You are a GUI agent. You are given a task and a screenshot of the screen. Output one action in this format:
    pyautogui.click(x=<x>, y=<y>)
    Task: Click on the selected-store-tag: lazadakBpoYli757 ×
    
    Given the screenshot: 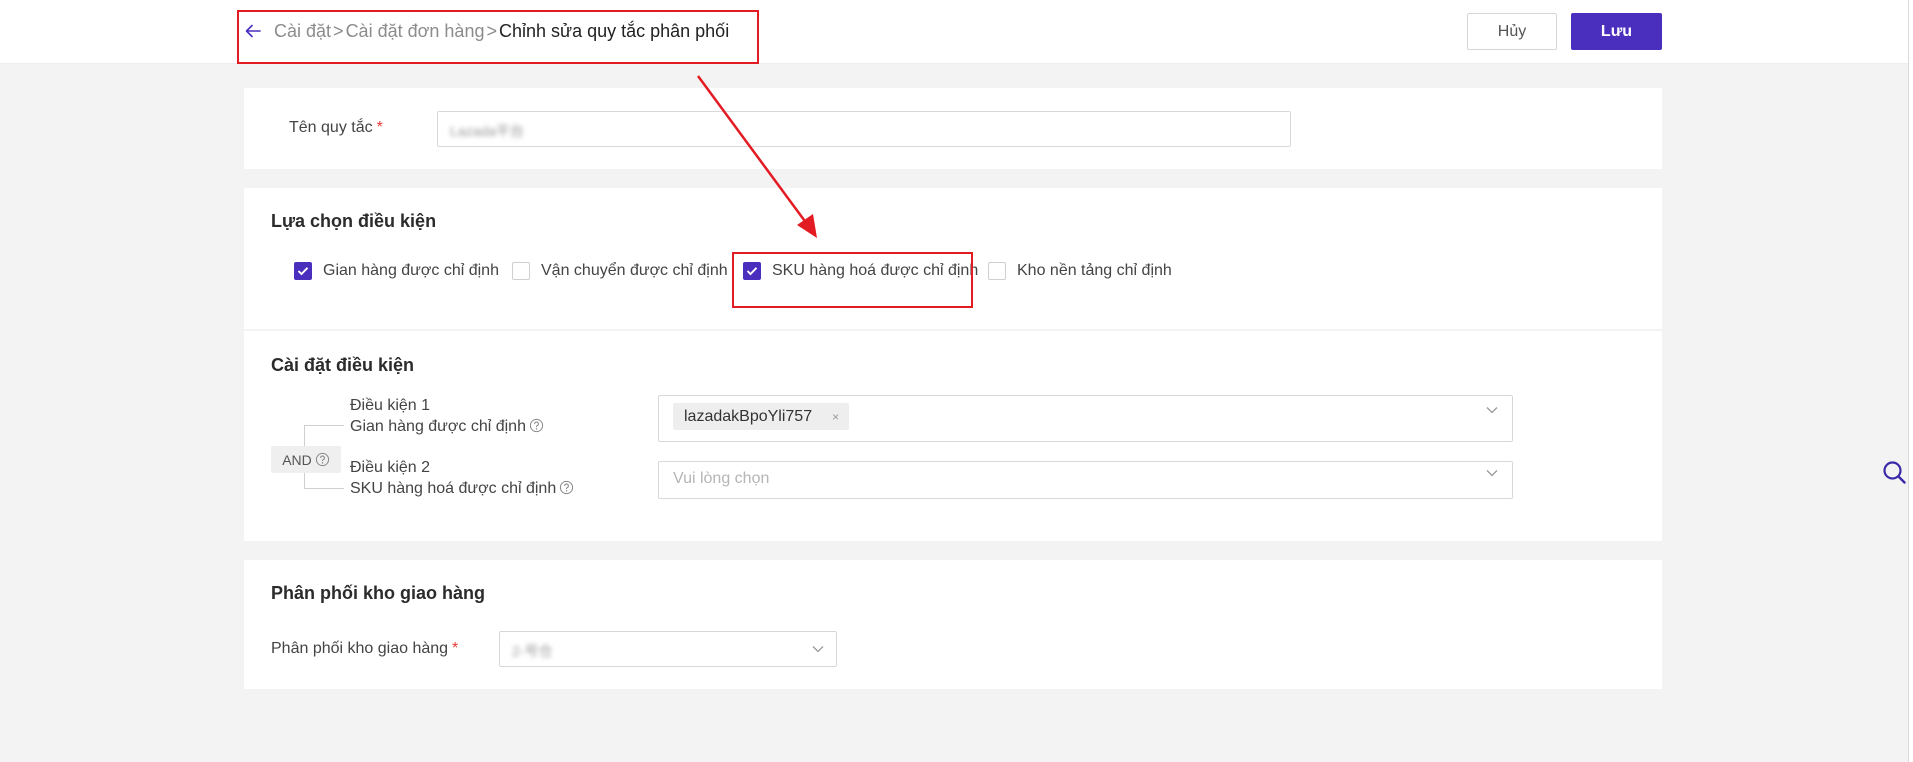 What is the action you would take?
    pyautogui.click(x=761, y=416)
    